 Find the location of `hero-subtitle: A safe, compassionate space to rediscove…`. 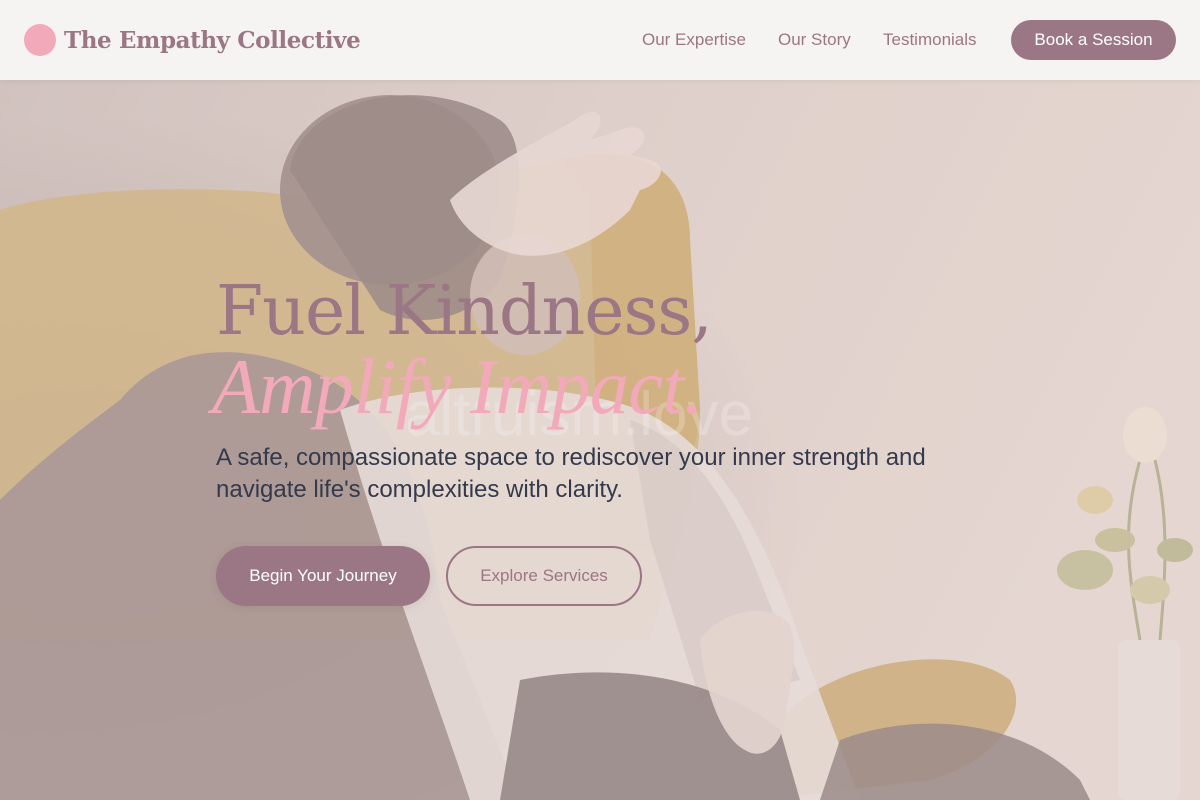

hero-subtitle: A safe, compassionate space to rediscove… is located at coordinates (571, 473).